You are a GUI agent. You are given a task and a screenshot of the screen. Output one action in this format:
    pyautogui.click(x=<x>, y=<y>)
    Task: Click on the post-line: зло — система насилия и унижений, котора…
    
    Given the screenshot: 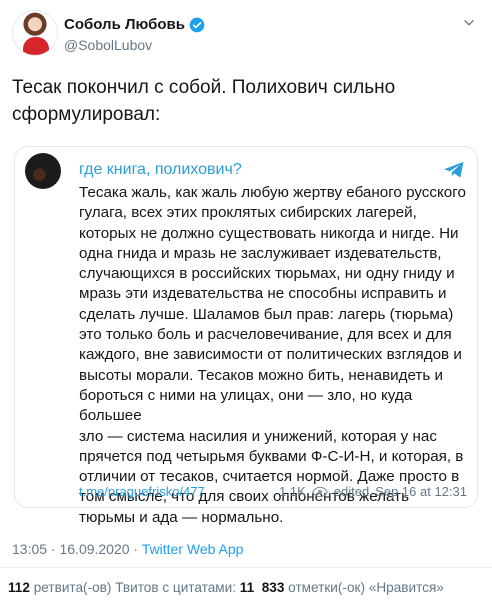 What is the action you would take?
    pyautogui.click(x=258, y=436)
    